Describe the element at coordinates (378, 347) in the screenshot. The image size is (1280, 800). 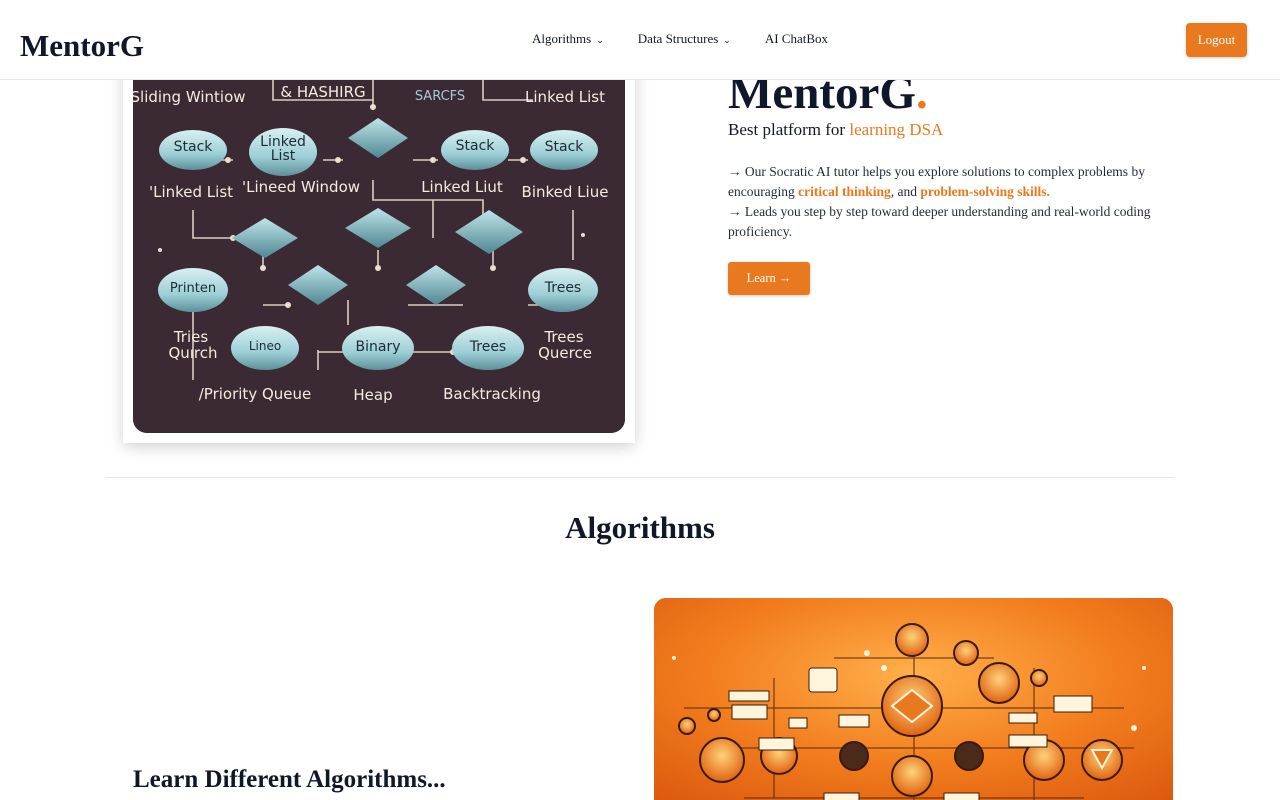
I see `img-label: Binary` at that location.